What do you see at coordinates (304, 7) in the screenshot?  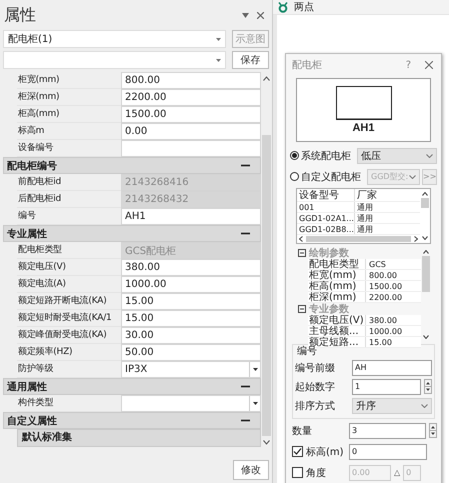 I see `view-tab: 两点` at bounding box center [304, 7].